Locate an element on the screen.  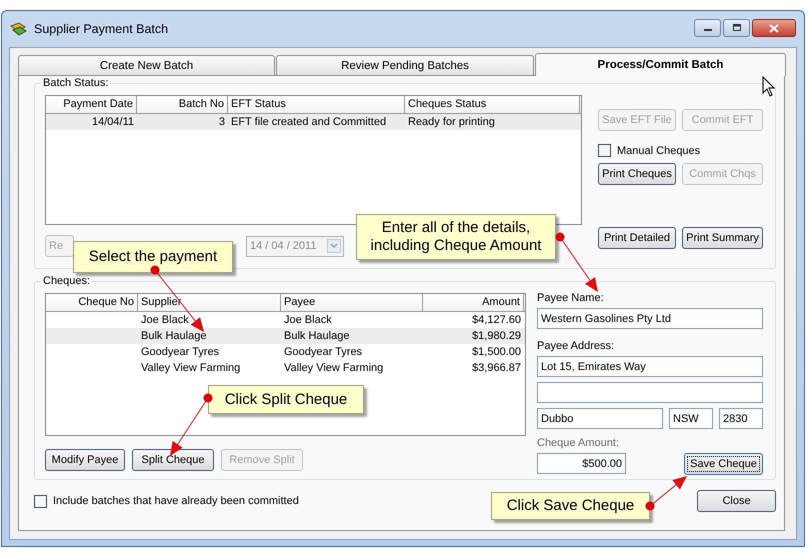
cheque-action-button: Split Cheque is located at coordinates (173, 460).